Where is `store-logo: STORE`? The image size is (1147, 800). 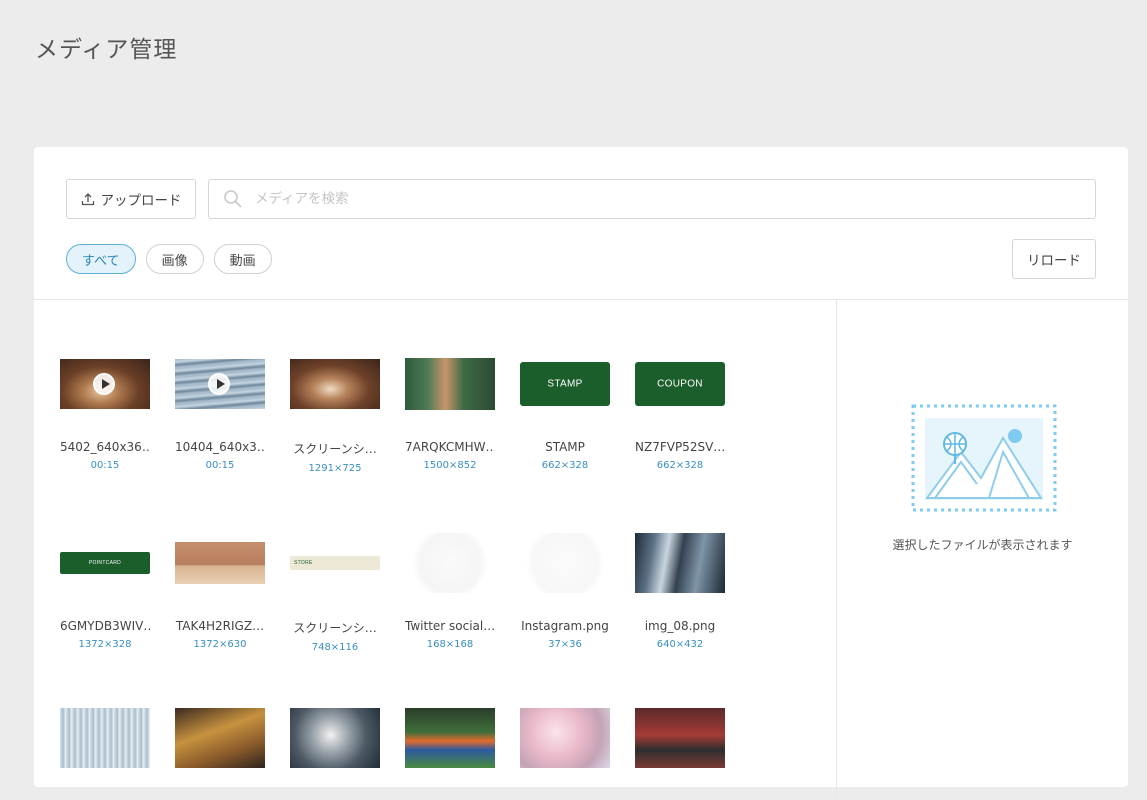
store-logo: STORE is located at coordinates (303, 563).